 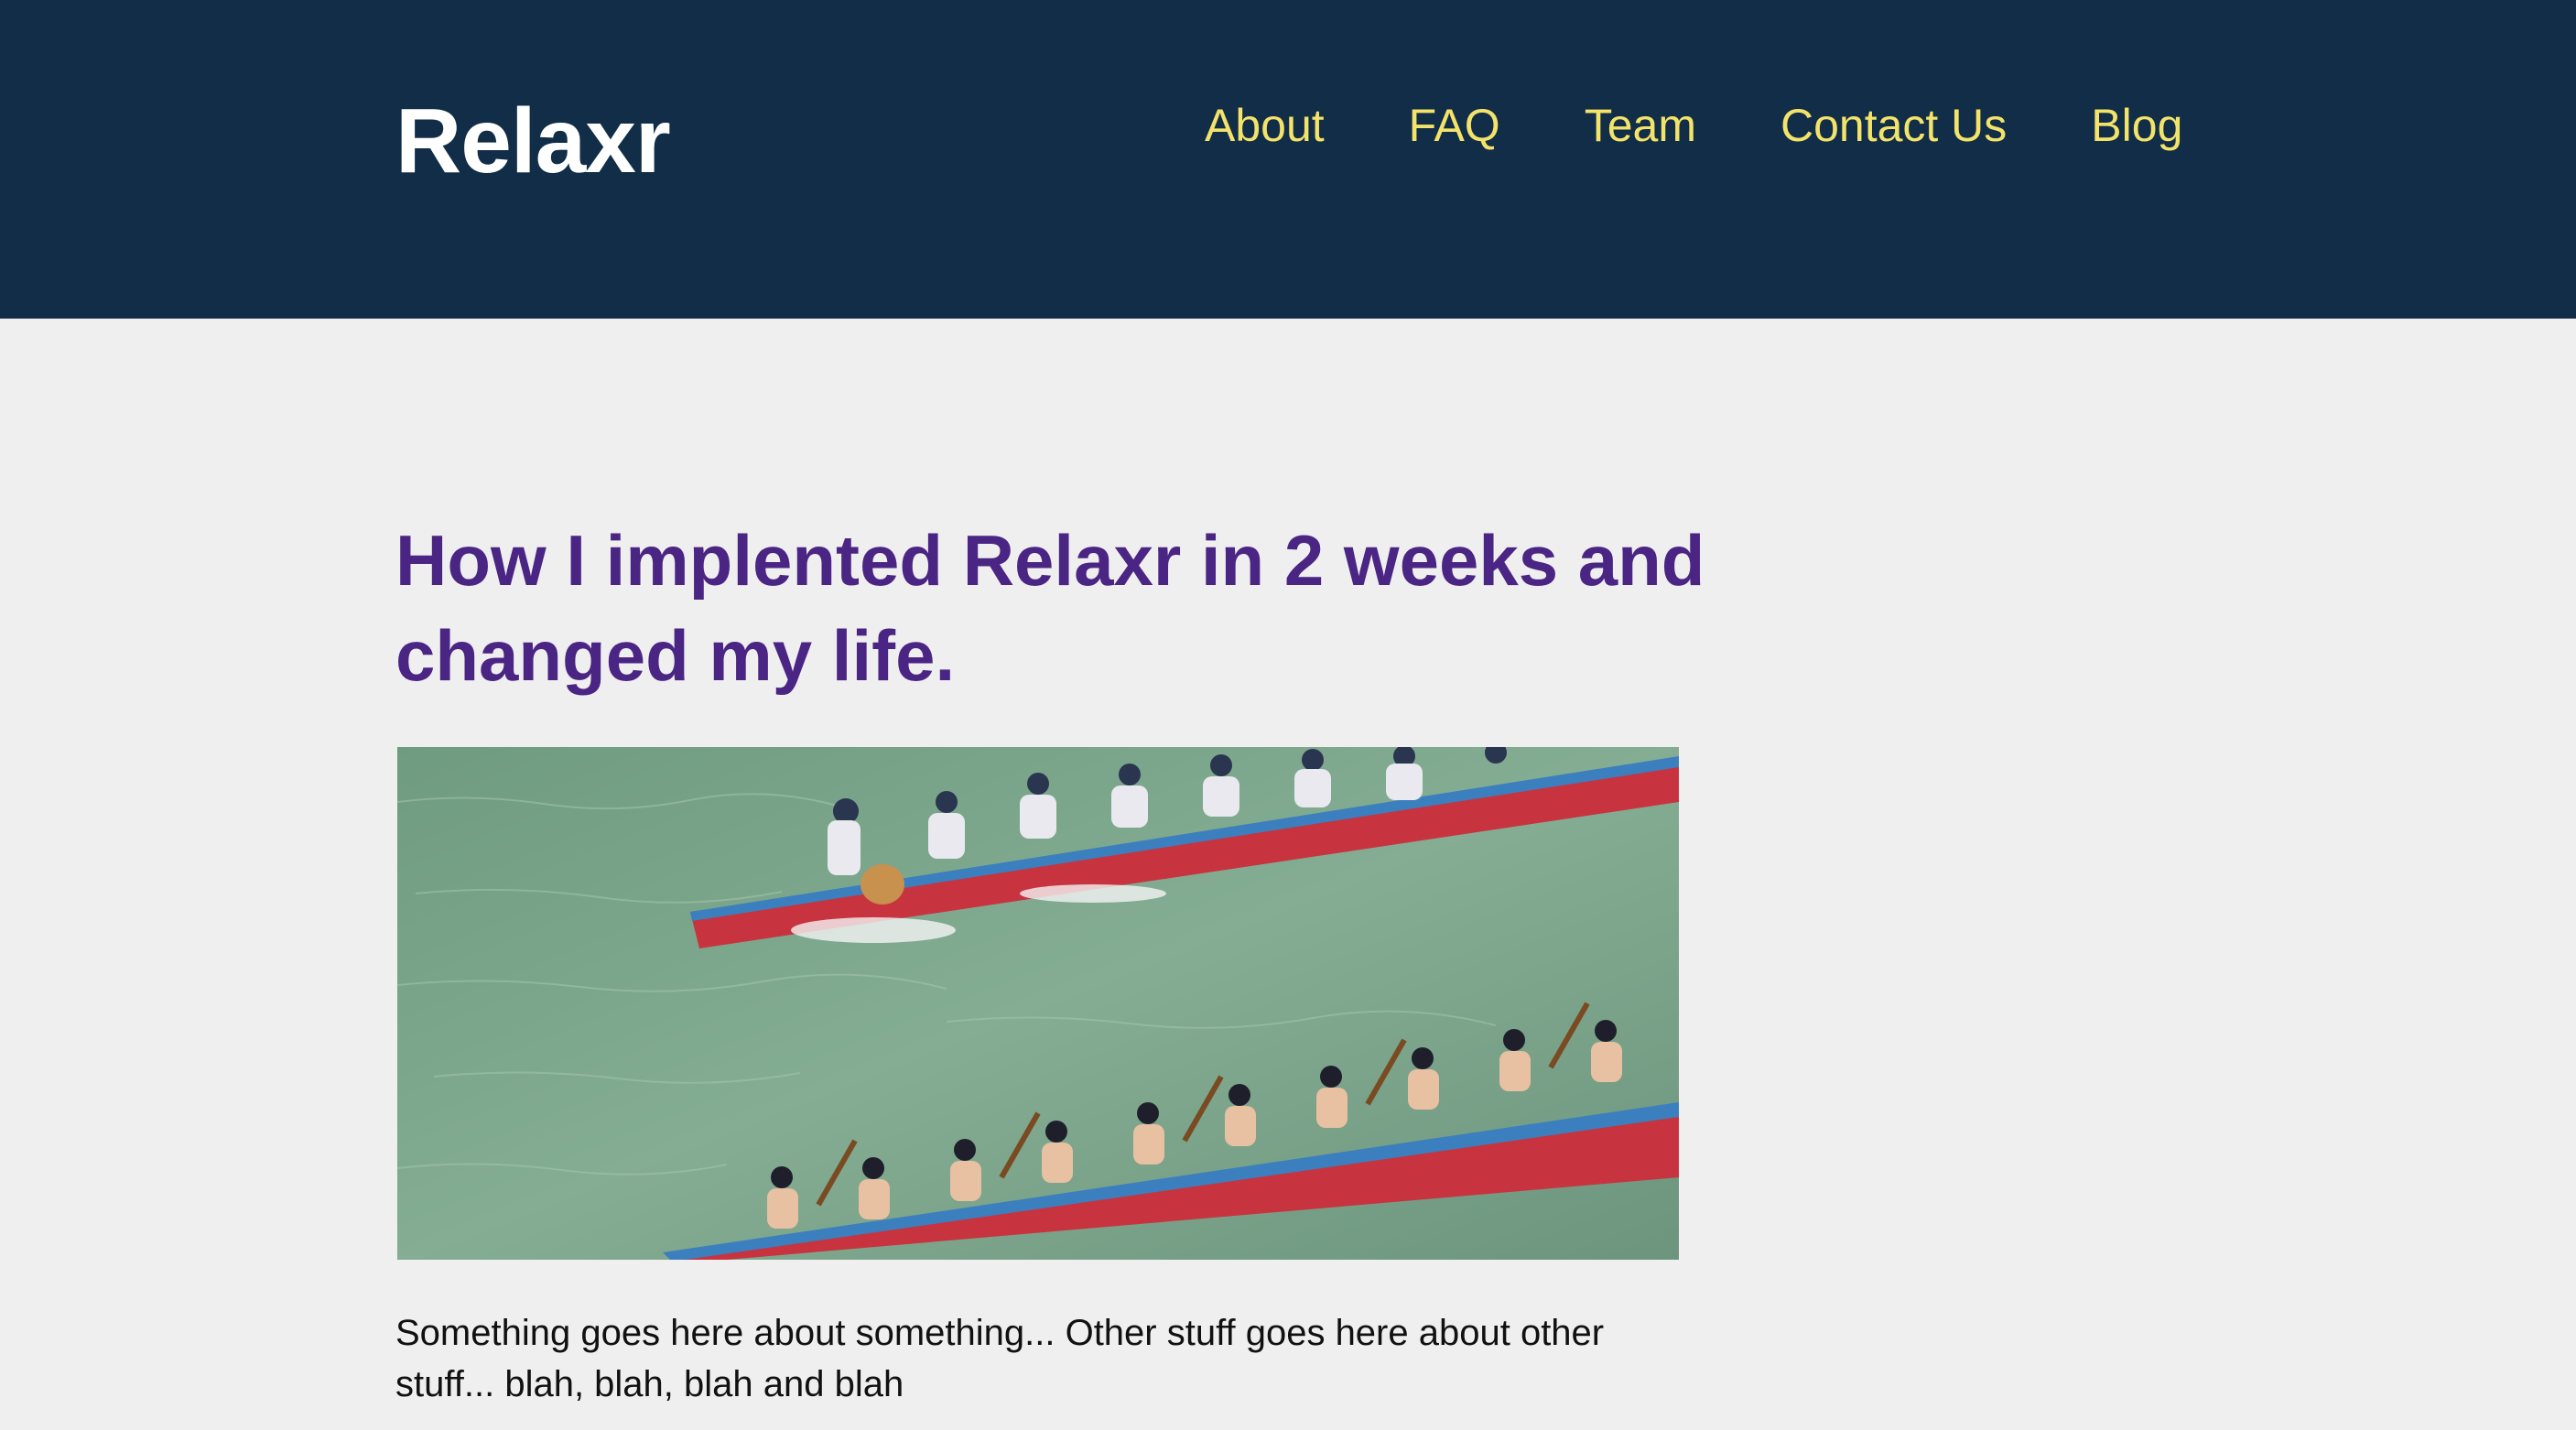 What do you see at coordinates (533, 141) in the screenshot?
I see `site-logo: Relaxr` at bounding box center [533, 141].